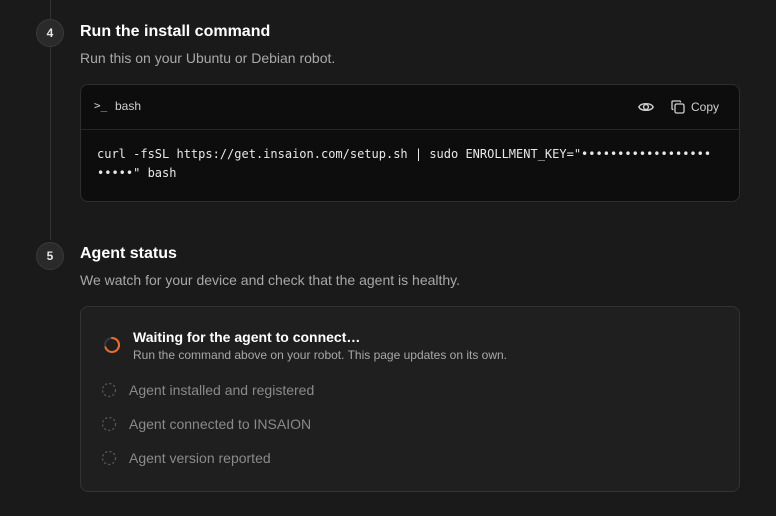  What do you see at coordinates (128, 106) in the screenshot?
I see `code-language-label: bash` at bounding box center [128, 106].